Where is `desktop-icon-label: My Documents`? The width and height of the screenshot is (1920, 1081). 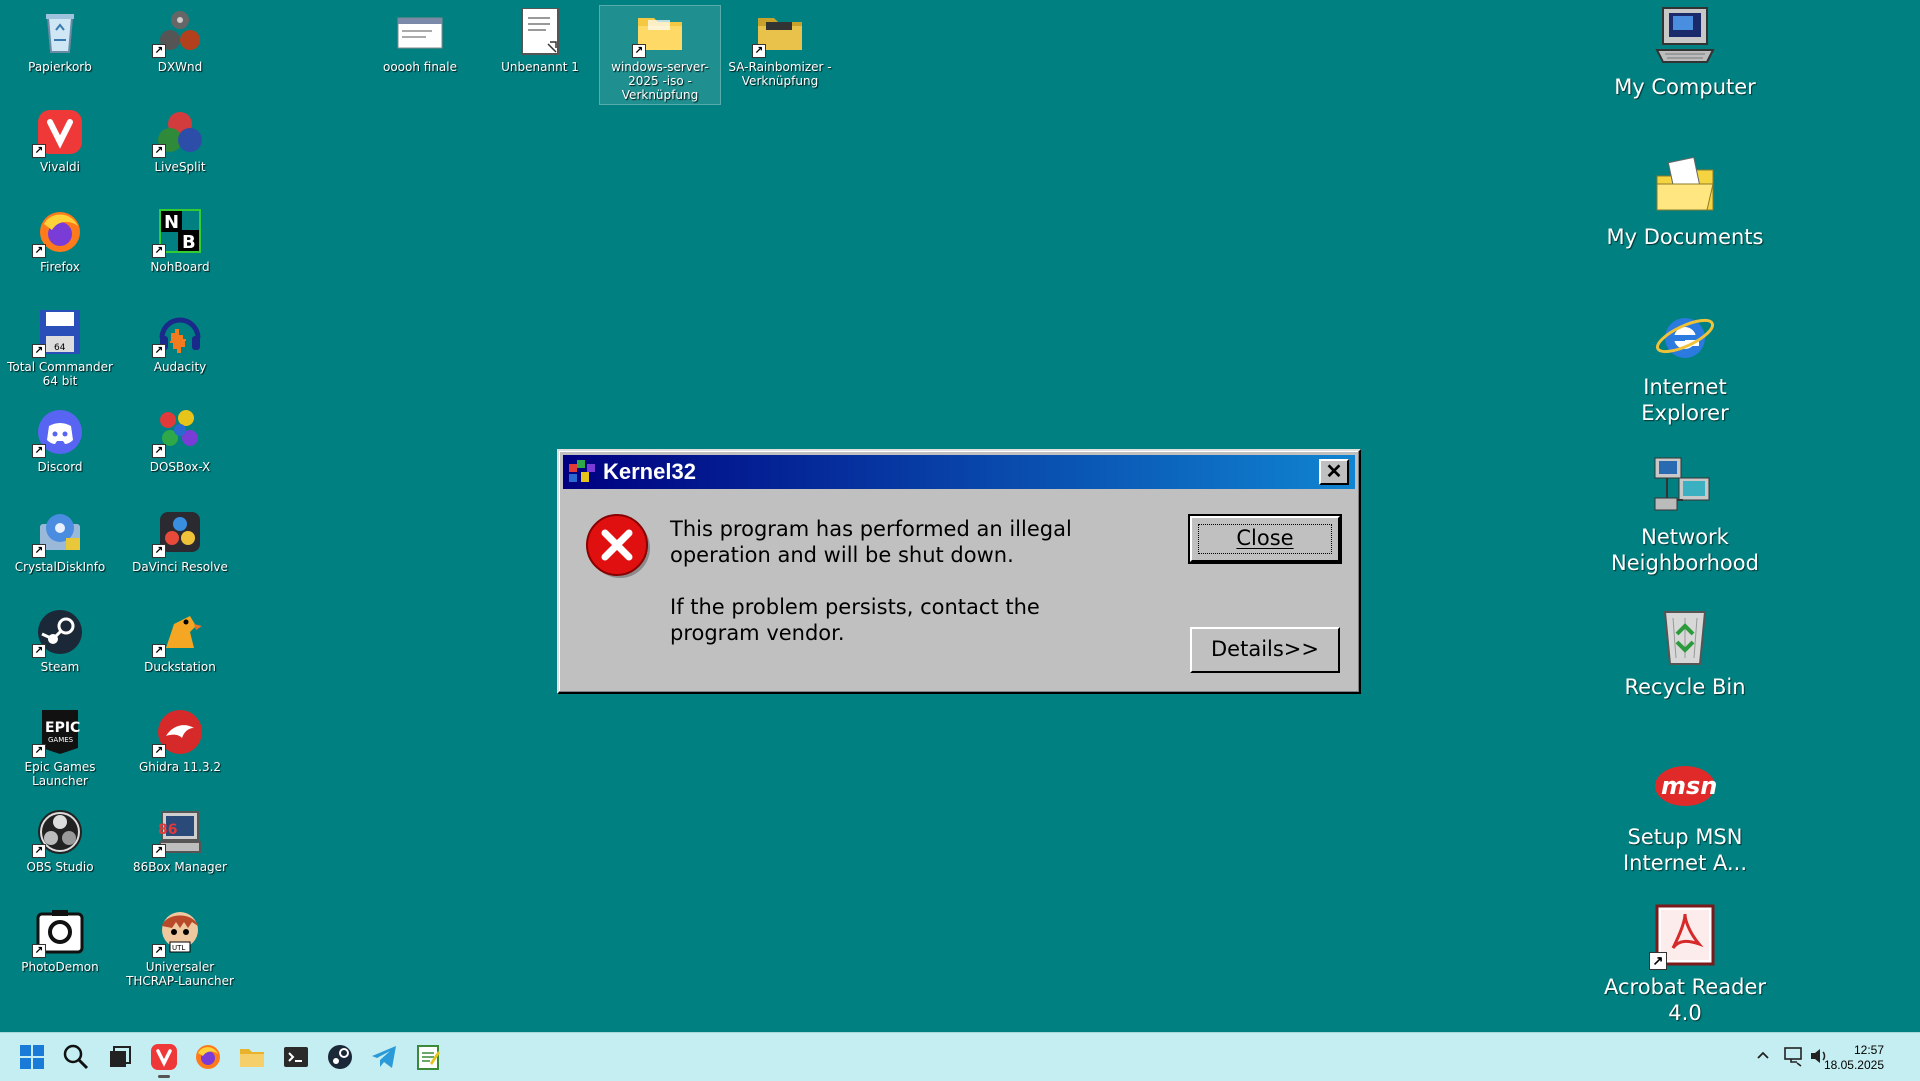
desktop-icon-label: My Documents is located at coordinates (1685, 237).